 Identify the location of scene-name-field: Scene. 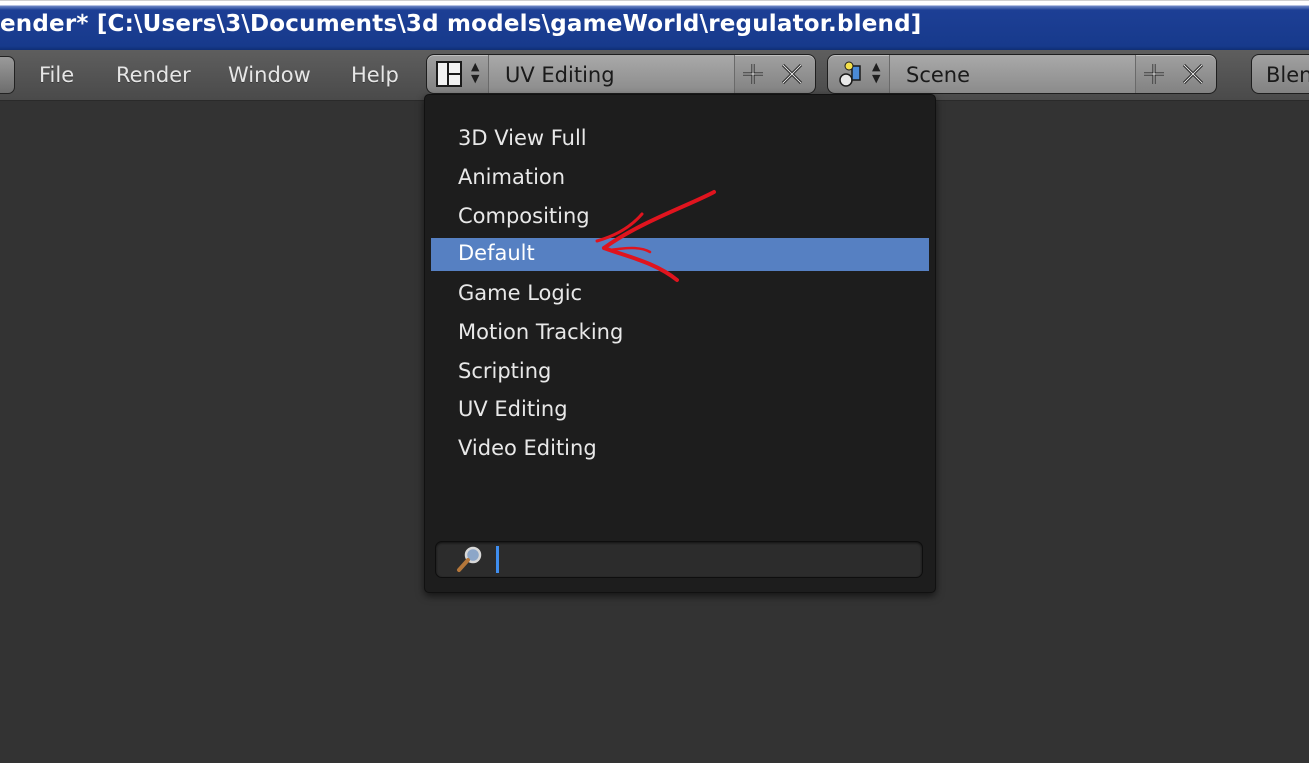
(1012, 74).